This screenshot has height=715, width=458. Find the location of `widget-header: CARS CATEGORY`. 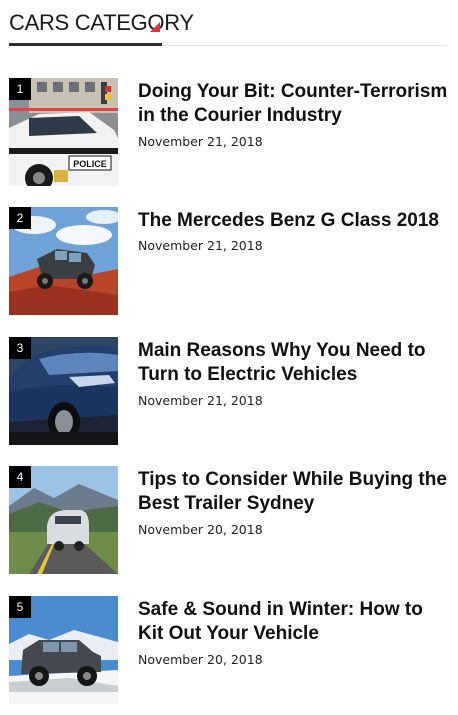

widget-header: CARS CATEGORY is located at coordinates (227, 24).